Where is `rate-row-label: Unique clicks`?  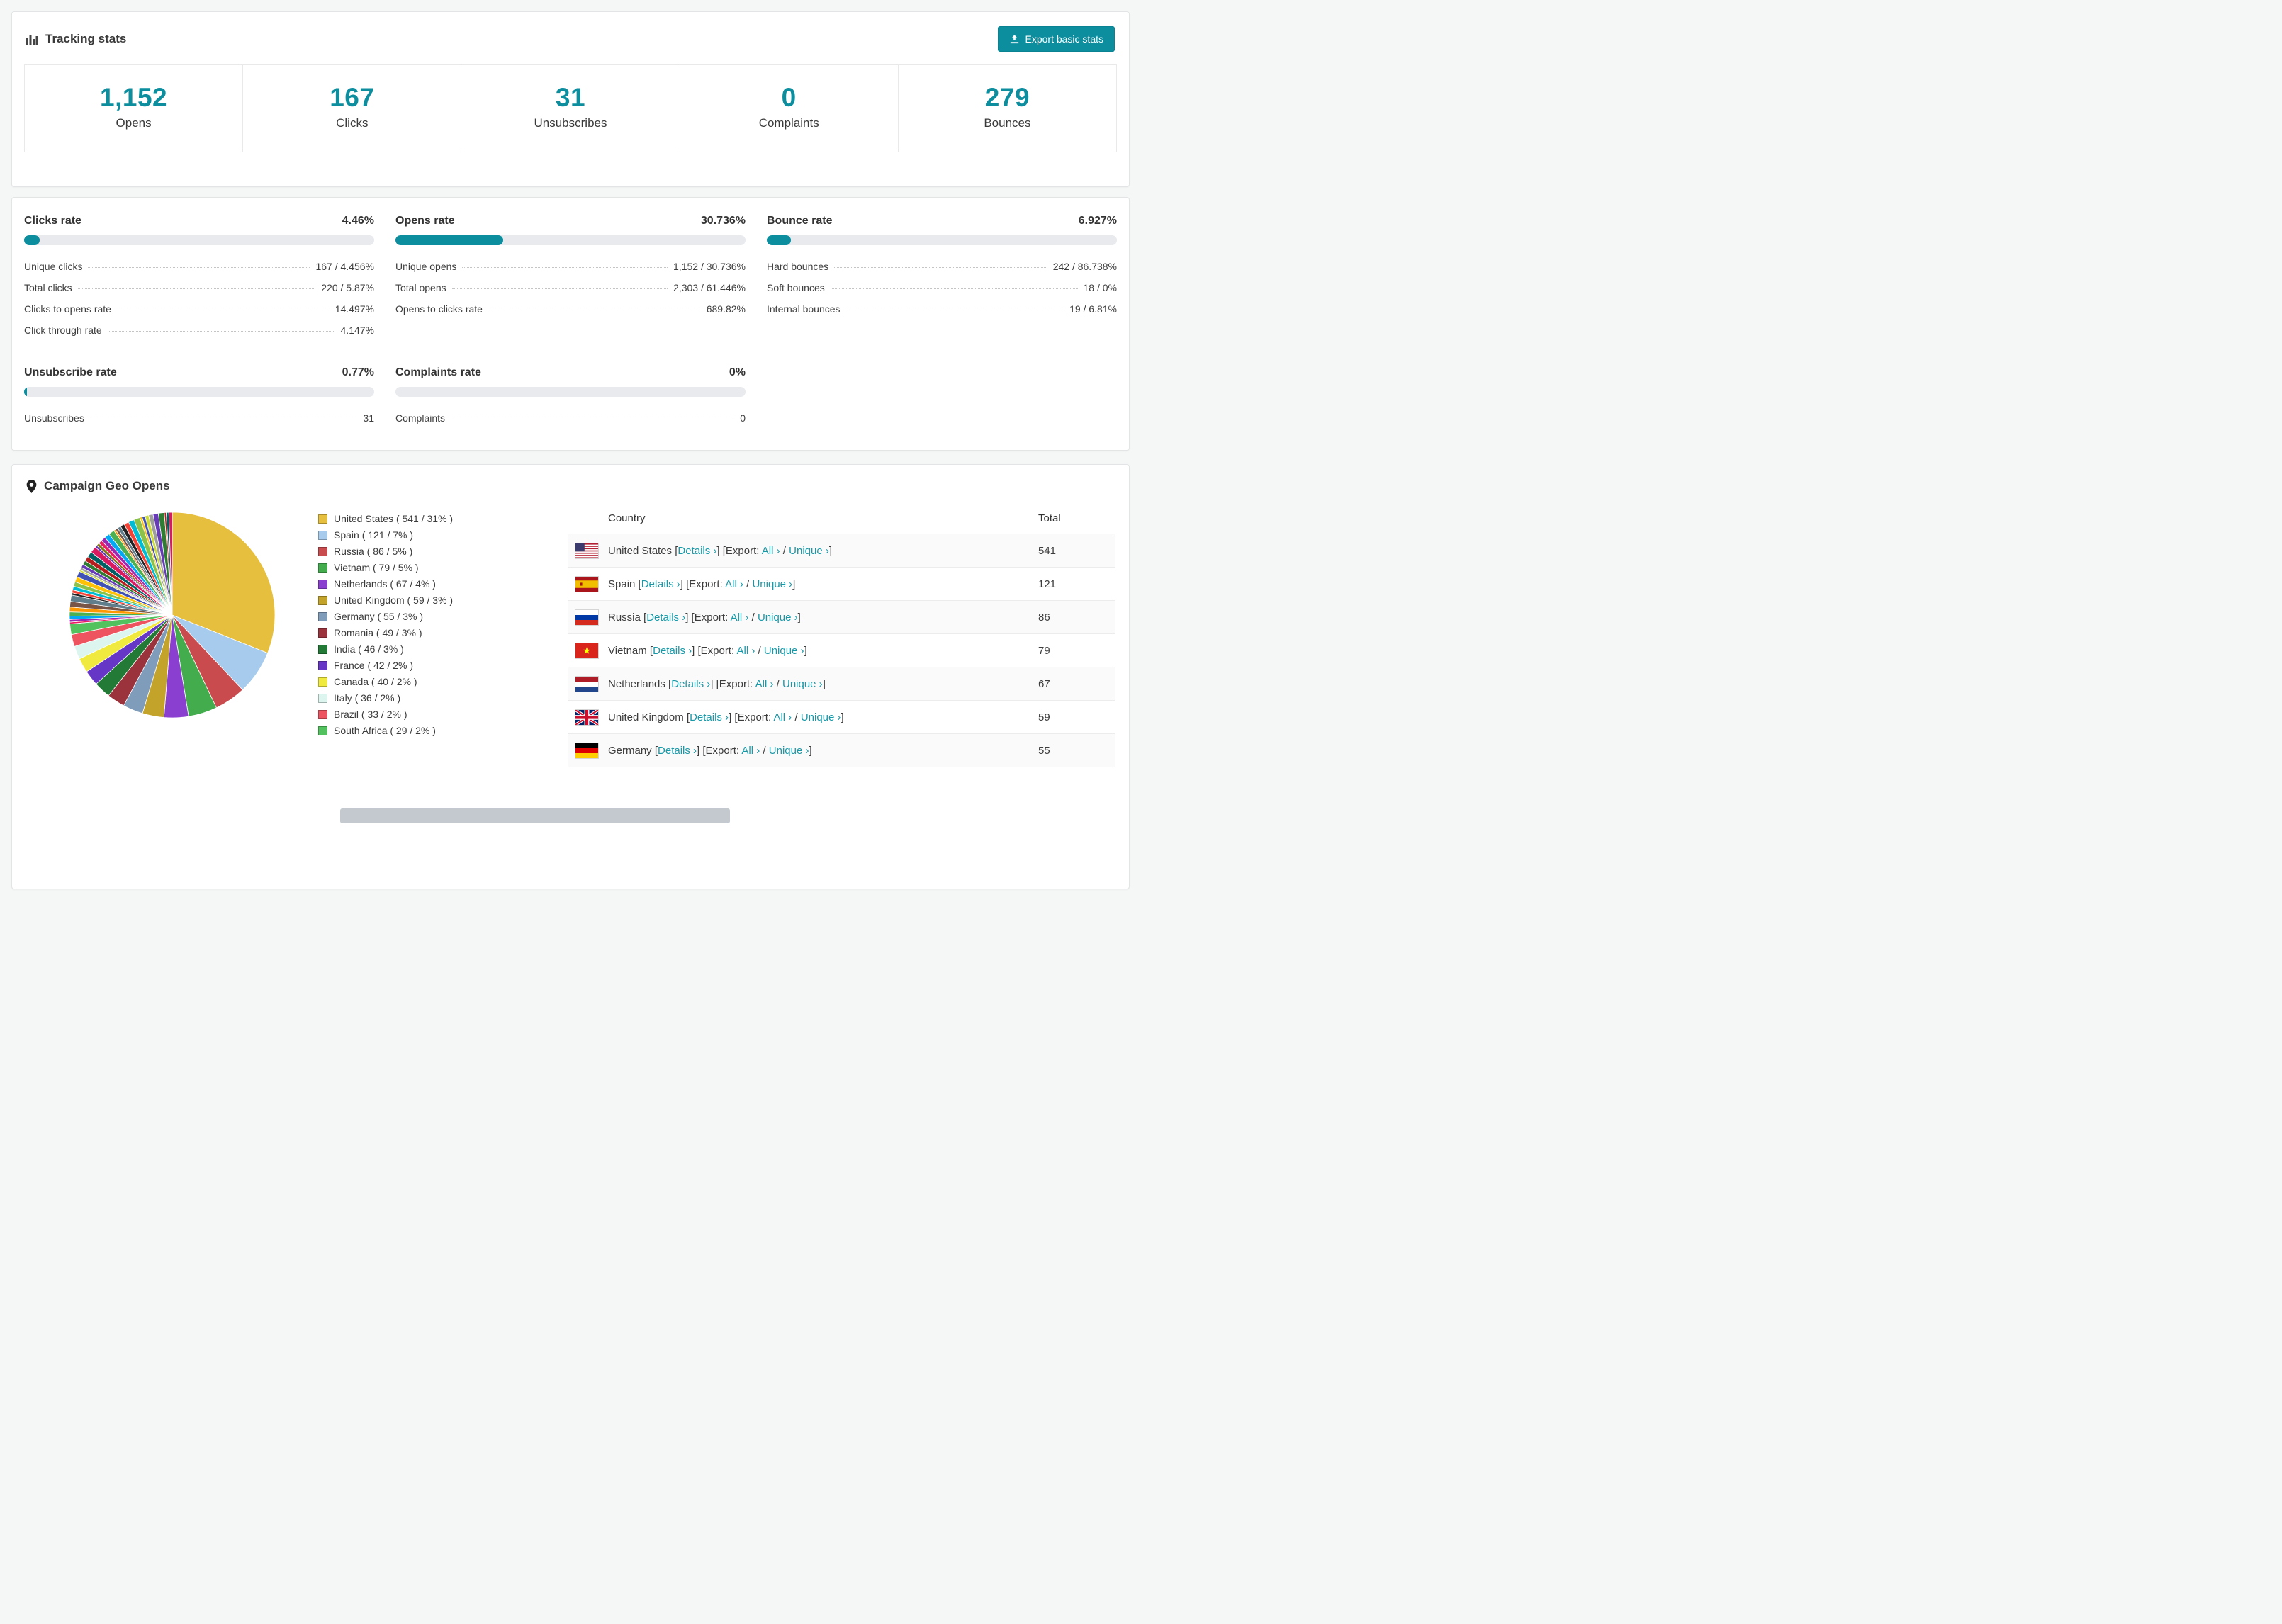
rate-row-label: Unique clicks is located at coordinates (54, 267).